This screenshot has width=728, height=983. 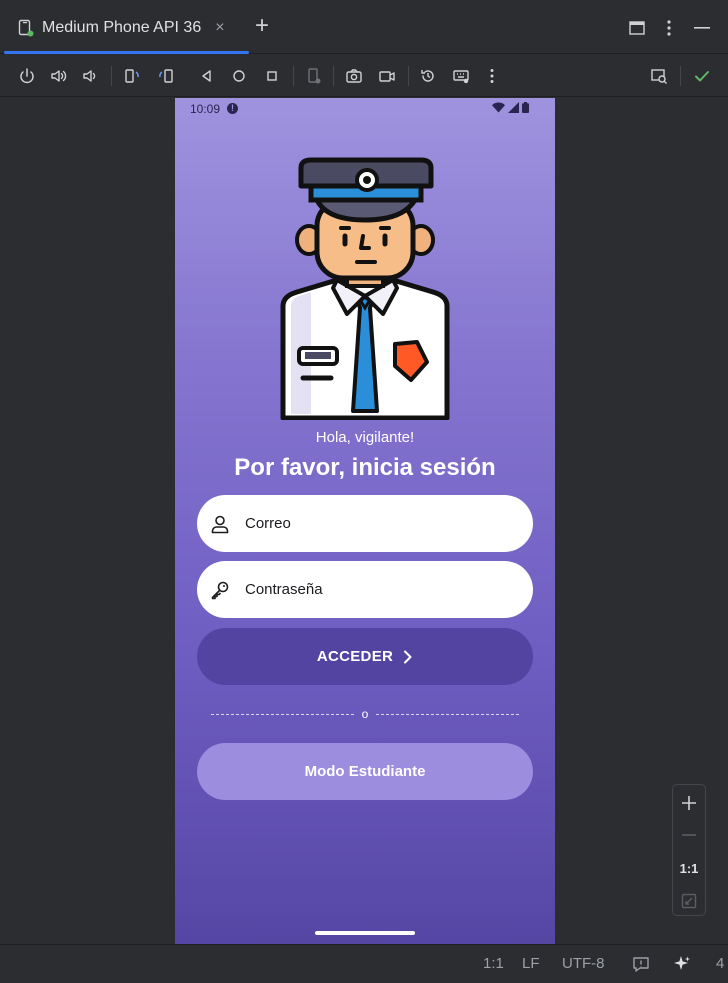 I want to click on status-icons, so click(x=510, y=107).